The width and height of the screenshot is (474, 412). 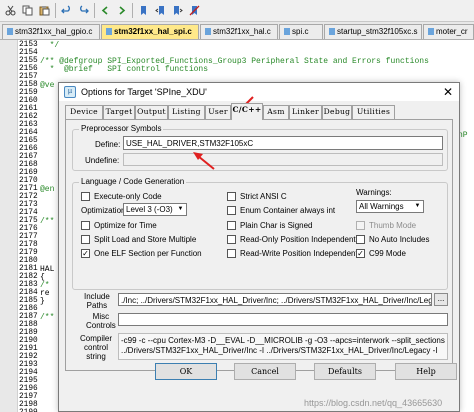 What do you see at coordinates (373, 403) in the screenshot?
I see `watermark-text: https://blog.csdn.net/qq_43665630` at bounding box center [373, 403].